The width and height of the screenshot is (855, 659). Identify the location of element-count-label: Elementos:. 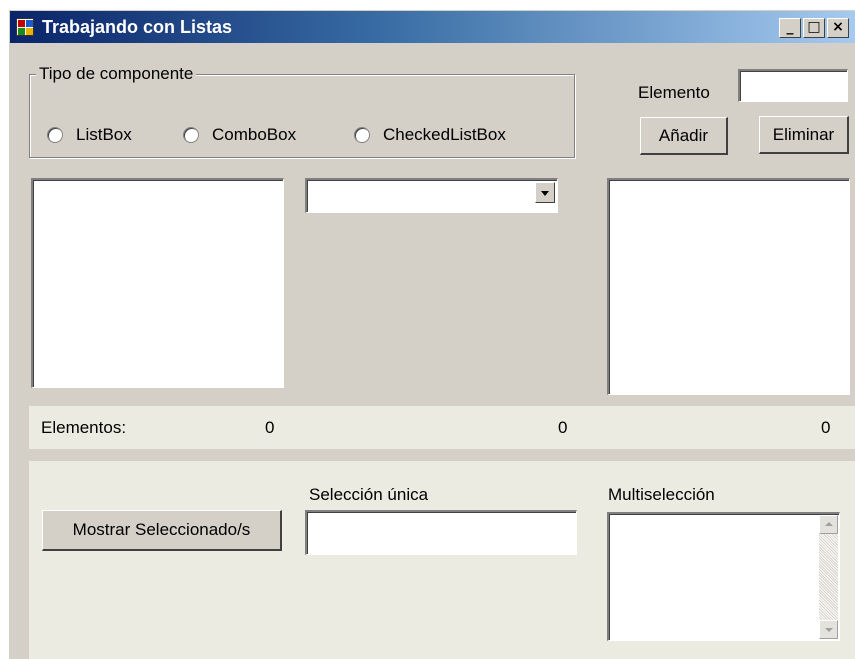
(84, 427).